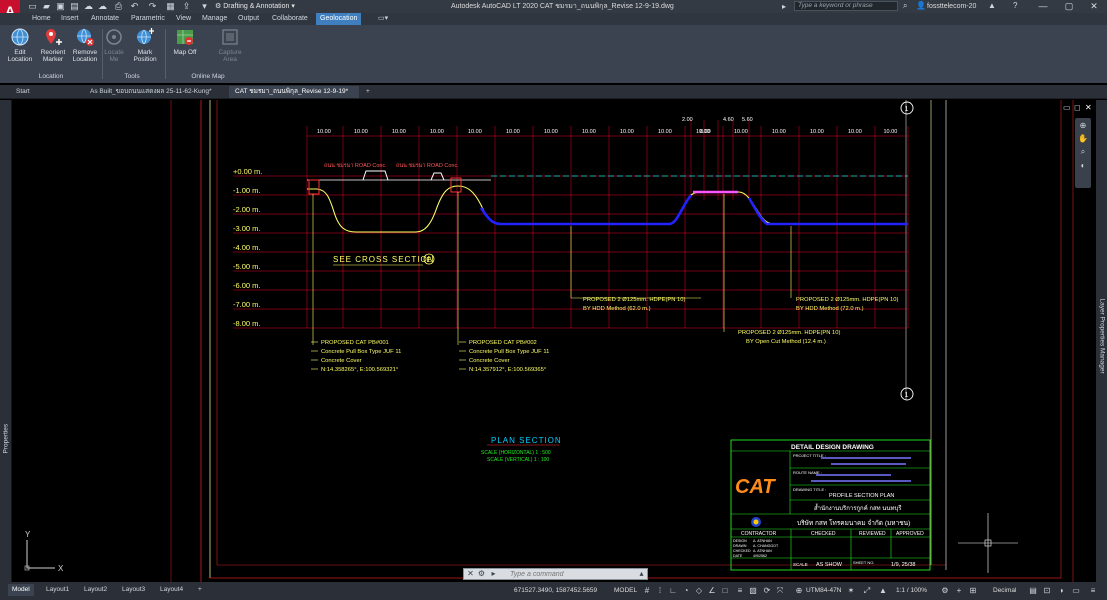  Describe the element at coordinates (1015, 5) in the screenshot. I see `help-icon: ?` at that location.